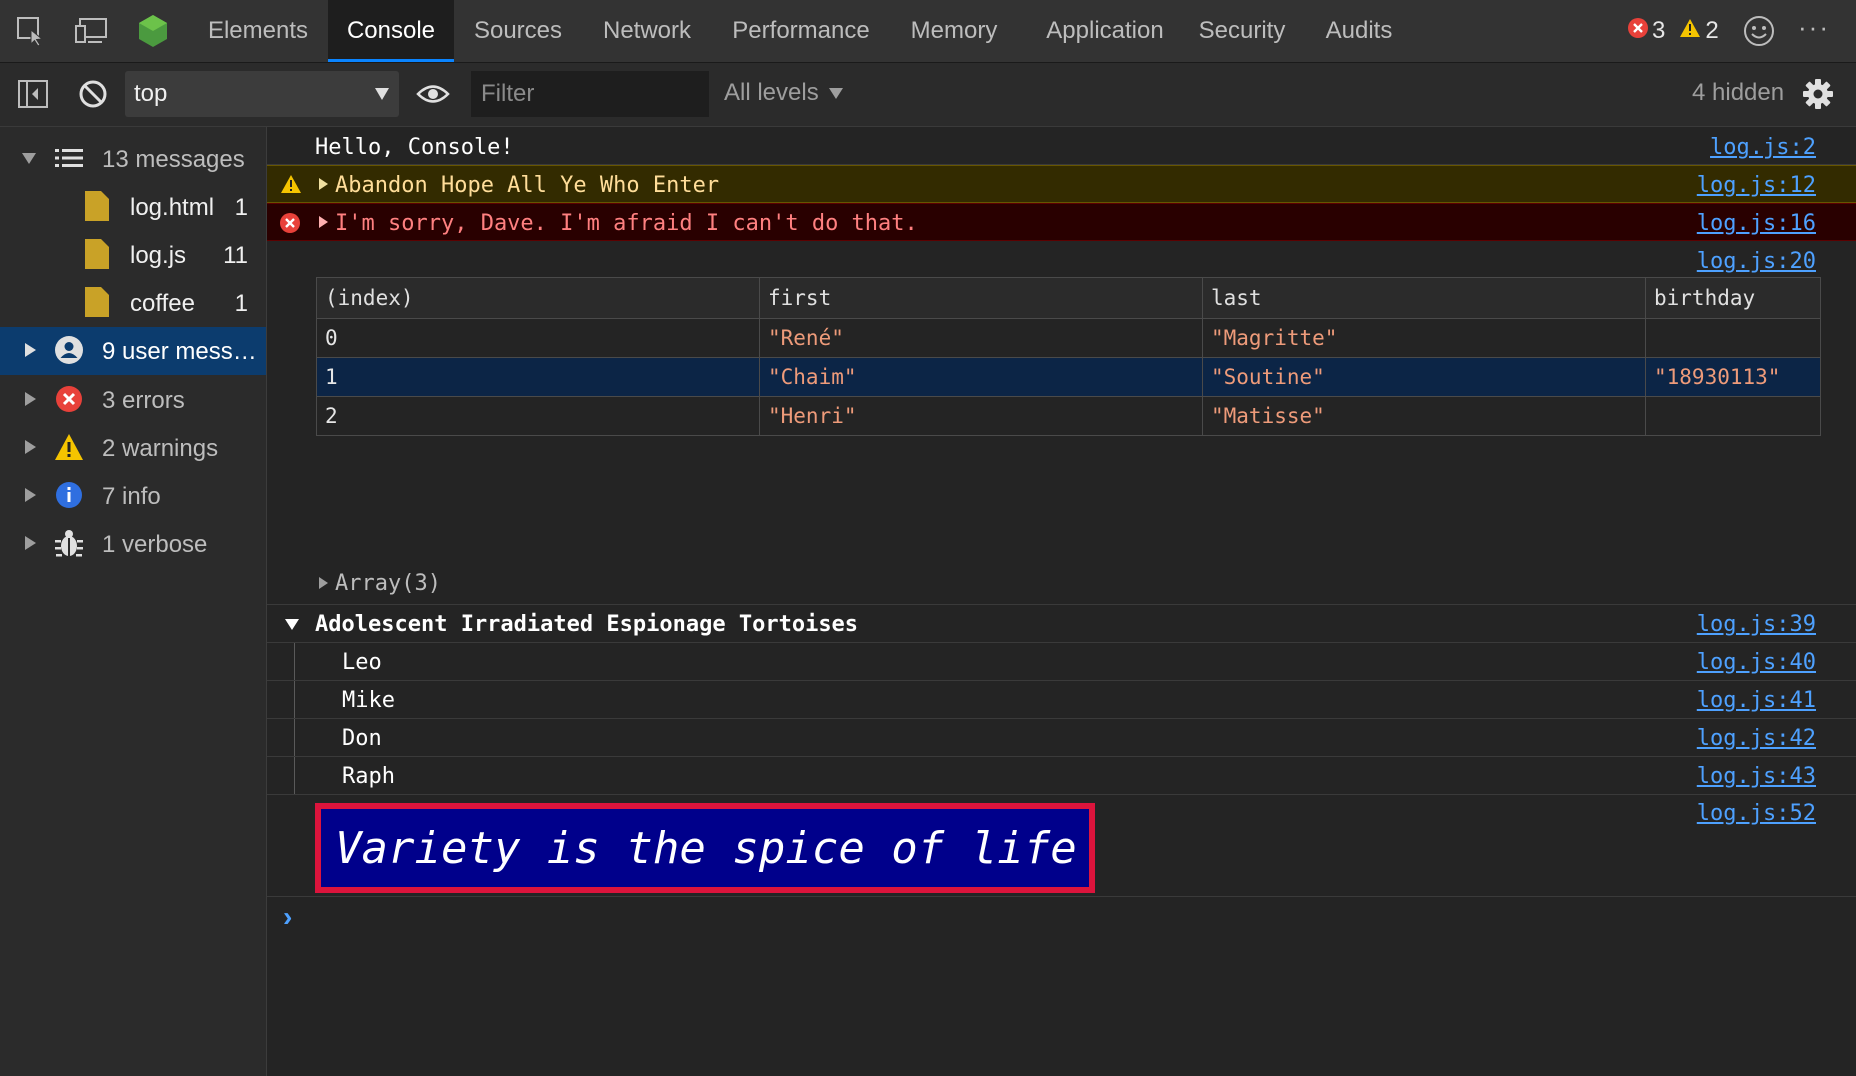 The width and height of the screenshot is (1856, 1076). What do you see at coordinates (155, 544) in the screenshot?
I see `sidebar-item-label: 1 verbose` at bounding box center [155, 544].